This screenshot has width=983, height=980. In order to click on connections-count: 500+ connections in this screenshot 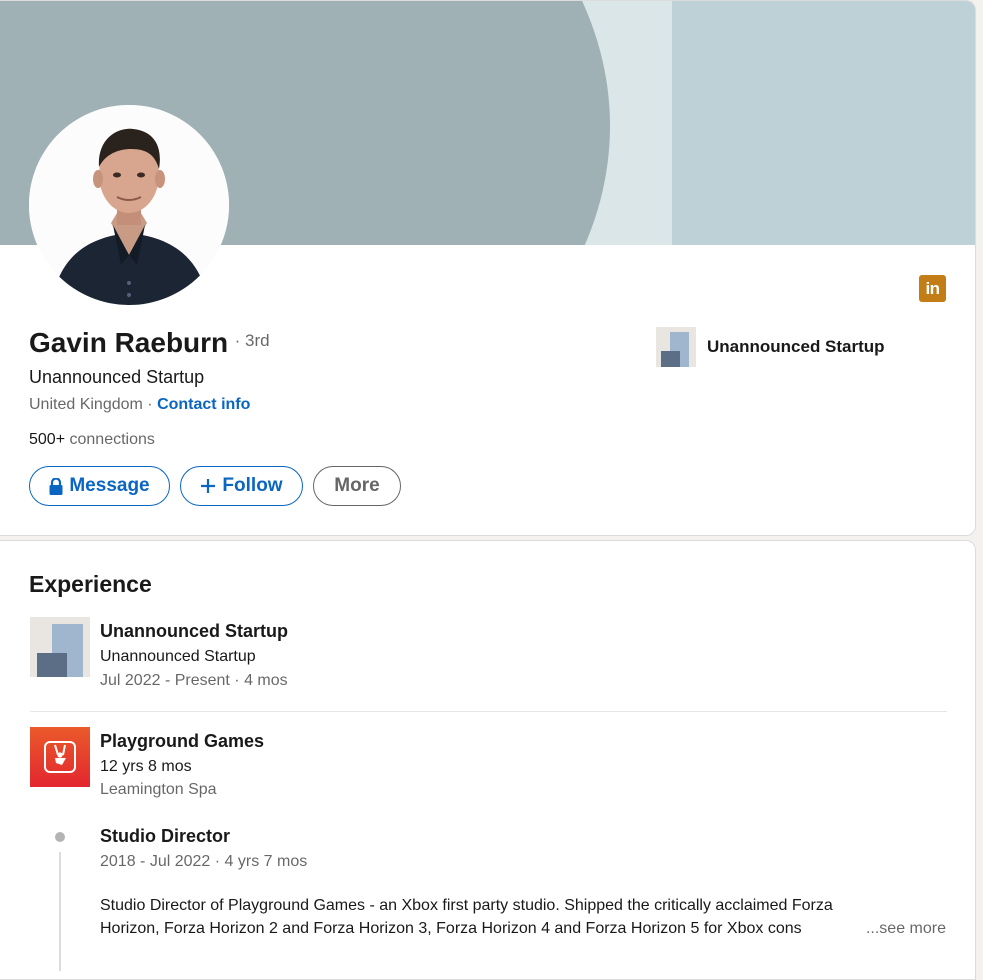, I will do `click(92, 440)`.